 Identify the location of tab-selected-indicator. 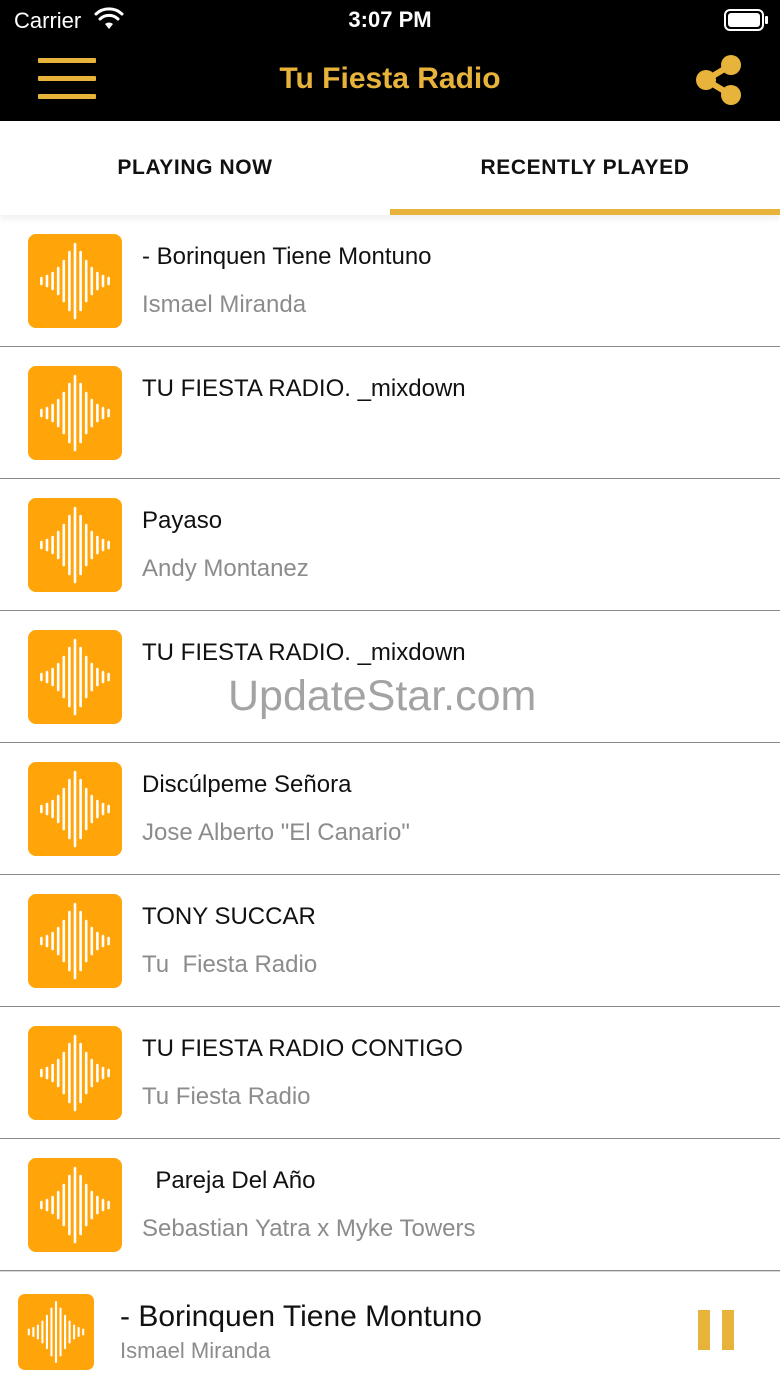
(585, 212).